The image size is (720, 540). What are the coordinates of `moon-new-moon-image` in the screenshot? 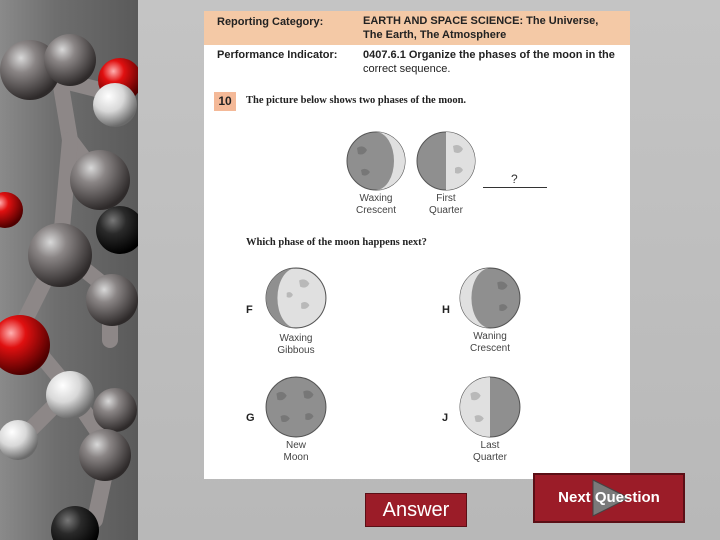 It's located at (296, 407).